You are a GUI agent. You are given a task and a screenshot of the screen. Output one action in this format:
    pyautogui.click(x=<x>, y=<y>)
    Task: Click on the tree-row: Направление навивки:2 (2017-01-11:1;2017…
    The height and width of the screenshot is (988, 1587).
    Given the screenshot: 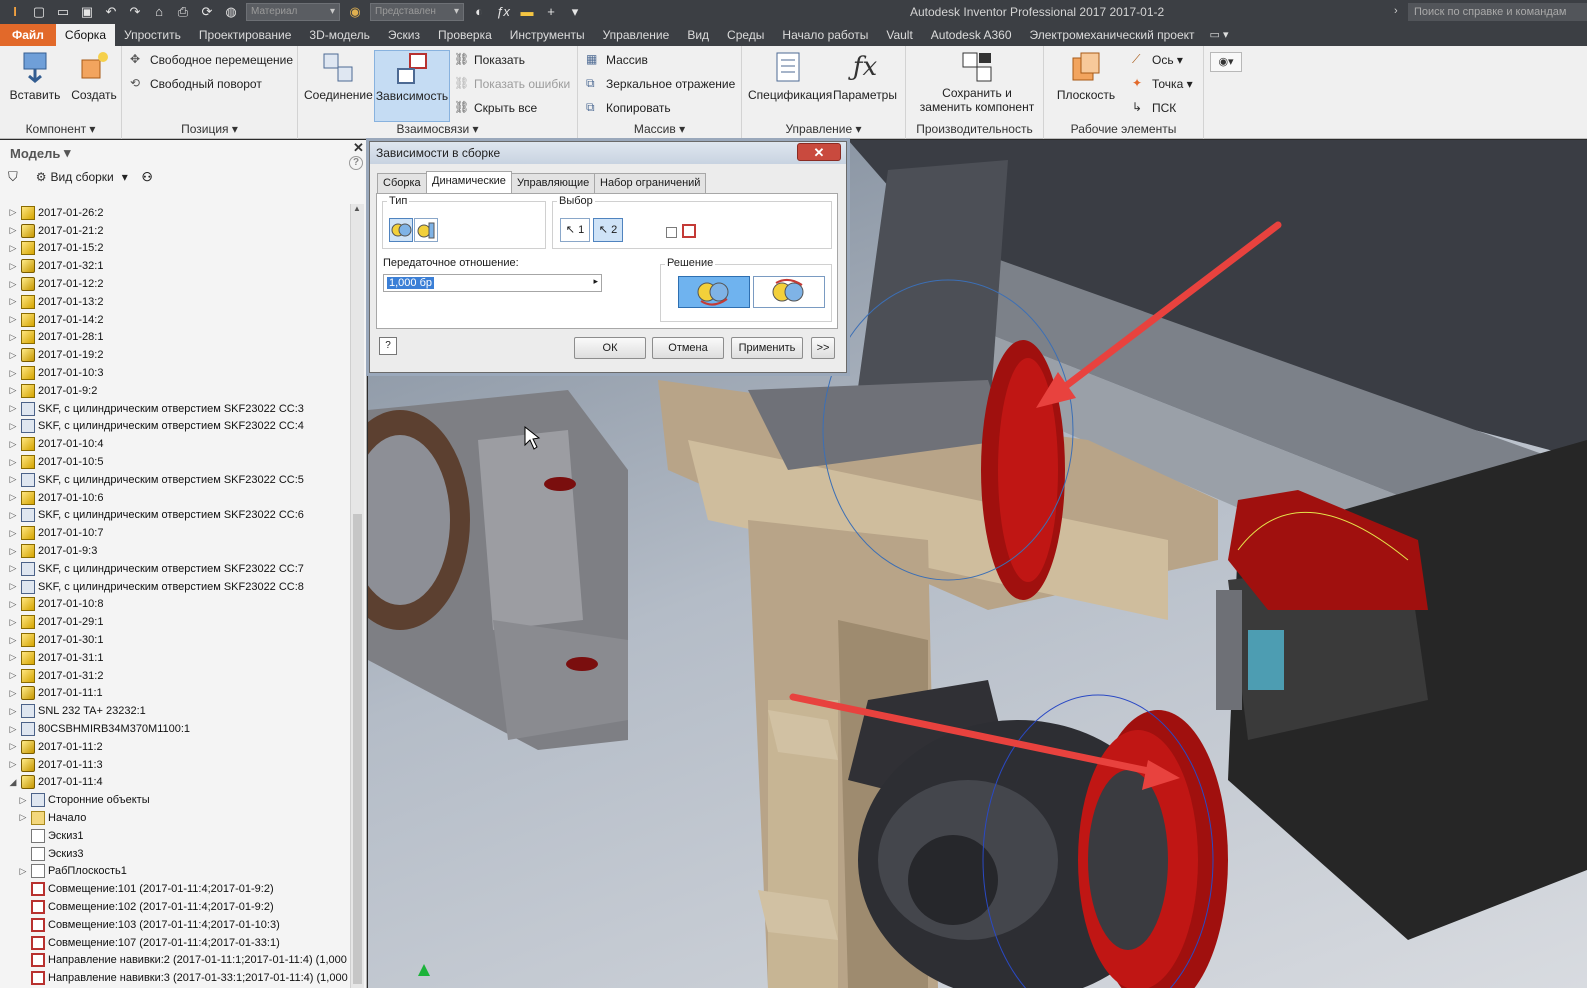 What is the action you would take?
    pyautogui.click(x=175, y=960)
    